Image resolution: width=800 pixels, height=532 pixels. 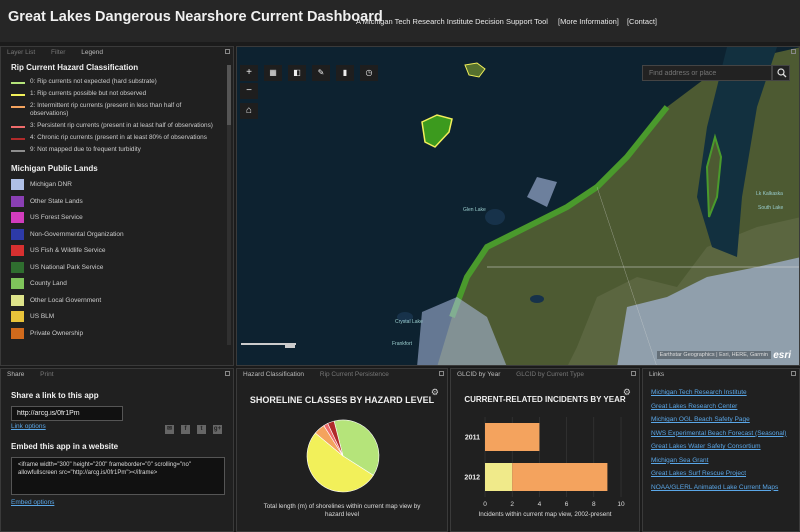 I want to click on link-list-item: Michigan Sea Grant, so click(x=725, y=460).